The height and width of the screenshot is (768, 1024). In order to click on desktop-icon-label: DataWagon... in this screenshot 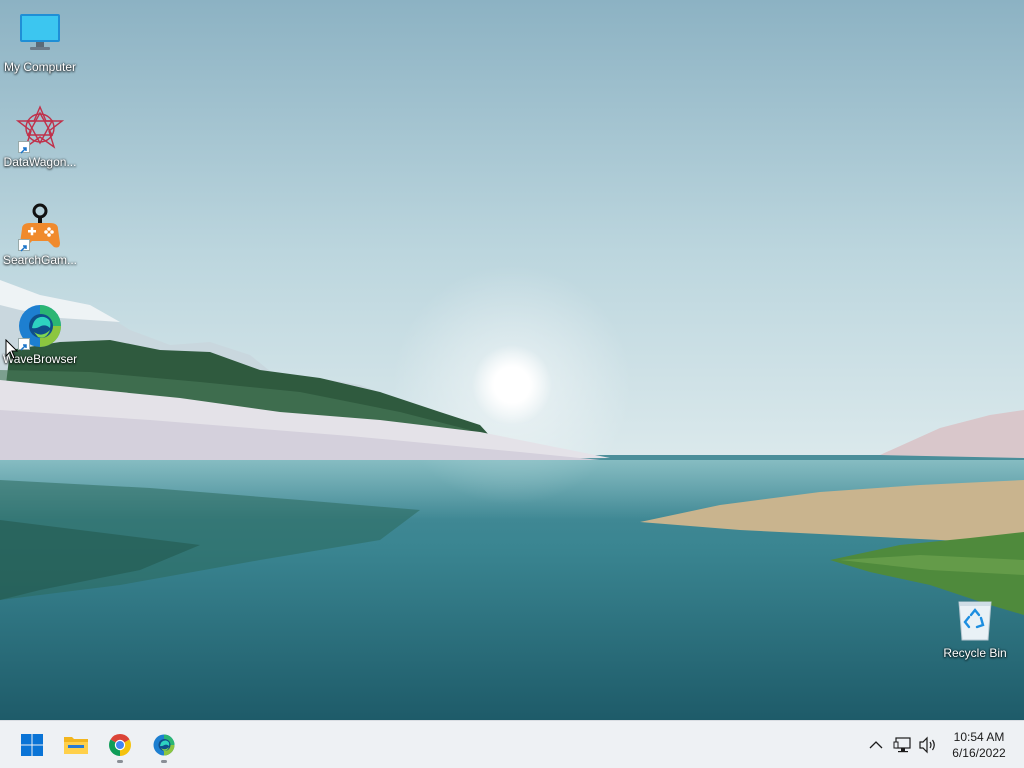, I will do `click(40, 162)`.